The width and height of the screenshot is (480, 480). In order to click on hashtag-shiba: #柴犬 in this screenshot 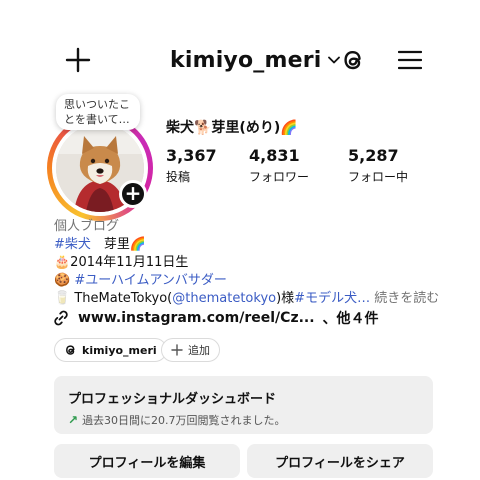, I will do `click(72, 244)`.